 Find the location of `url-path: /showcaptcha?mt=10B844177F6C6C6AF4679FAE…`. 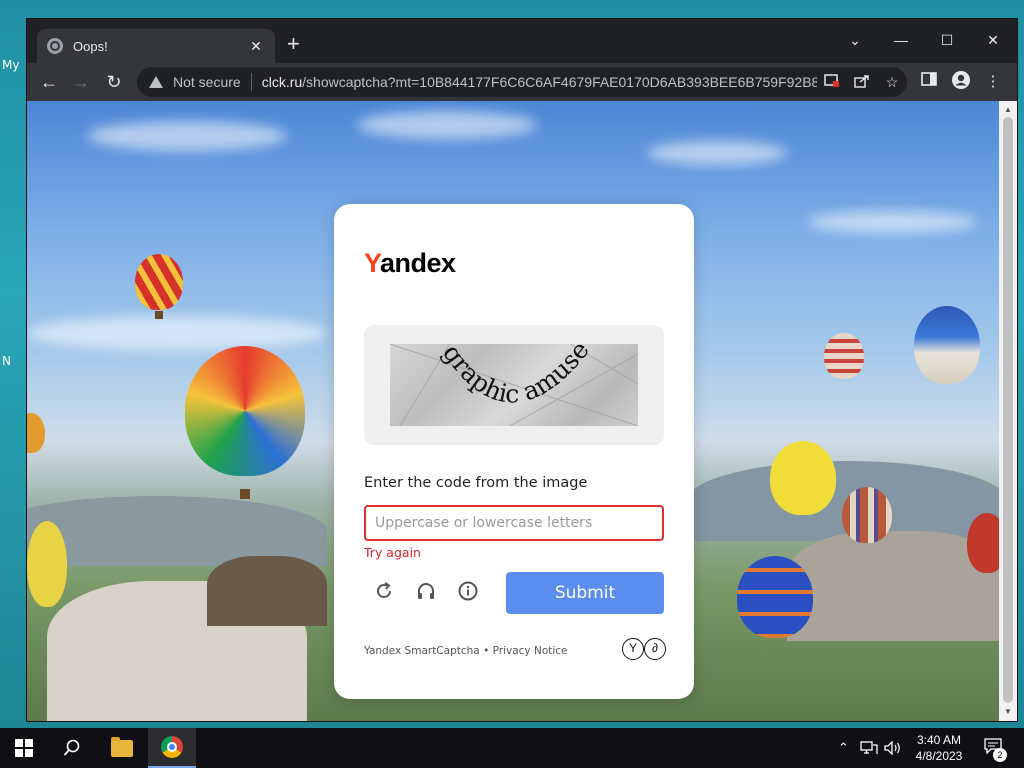

url-path: /showcaptcha?mt=10B844177F6C6C6AF4679FAE… is located at coordinates (559, 82).